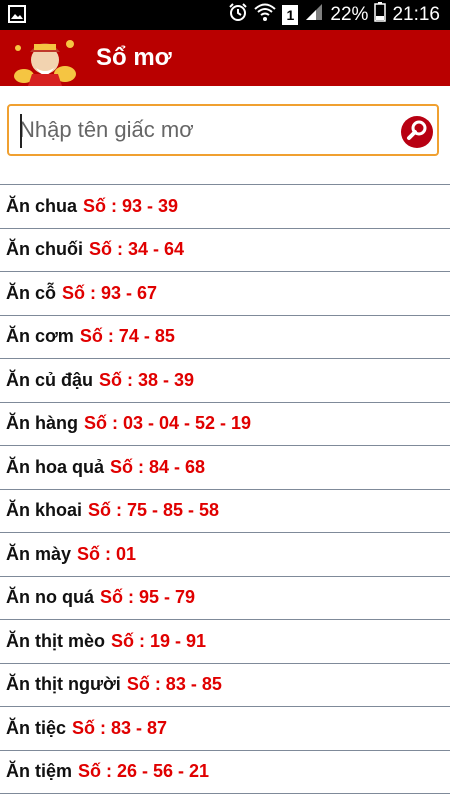 This screenshot has height=800, width=450. Describe the element at coordinates (290, 15) in the screenshot. I see `sim-badge: 1` at that location.